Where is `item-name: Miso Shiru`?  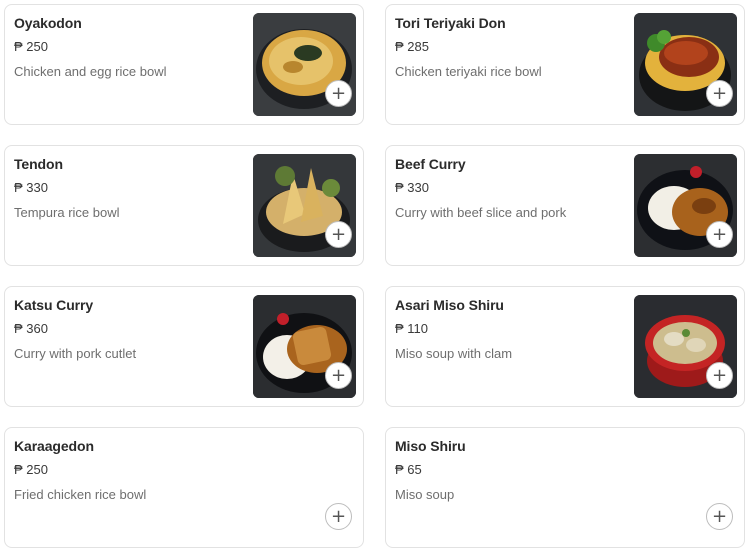 item-name: Miso Shiru is located at coordinates (430, 446).